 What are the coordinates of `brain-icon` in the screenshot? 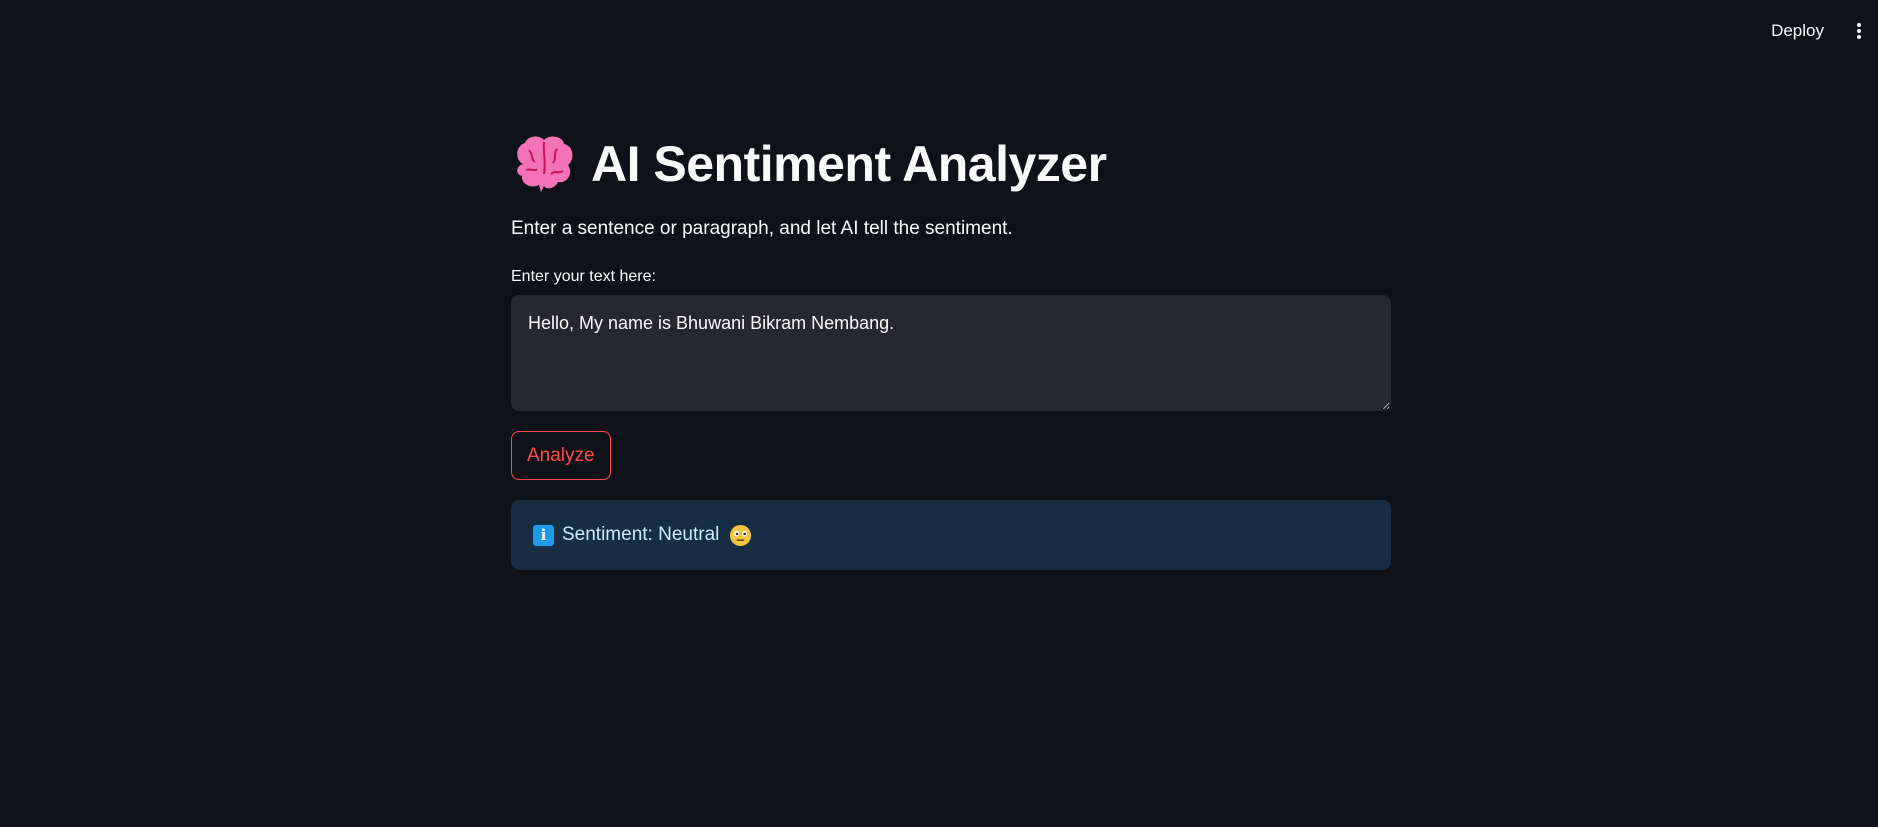 It's located at (545, 164).